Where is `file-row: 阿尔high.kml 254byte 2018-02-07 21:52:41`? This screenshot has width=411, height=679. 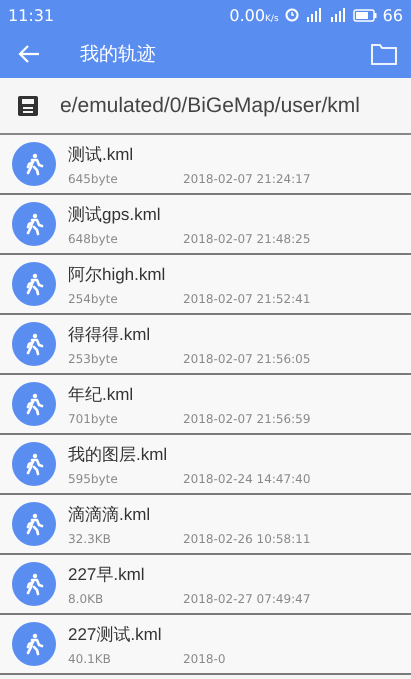 file-row: 阿尔high.kml 254byte 2018-02-07 21:52:41 is located at coordinates (205, 285).